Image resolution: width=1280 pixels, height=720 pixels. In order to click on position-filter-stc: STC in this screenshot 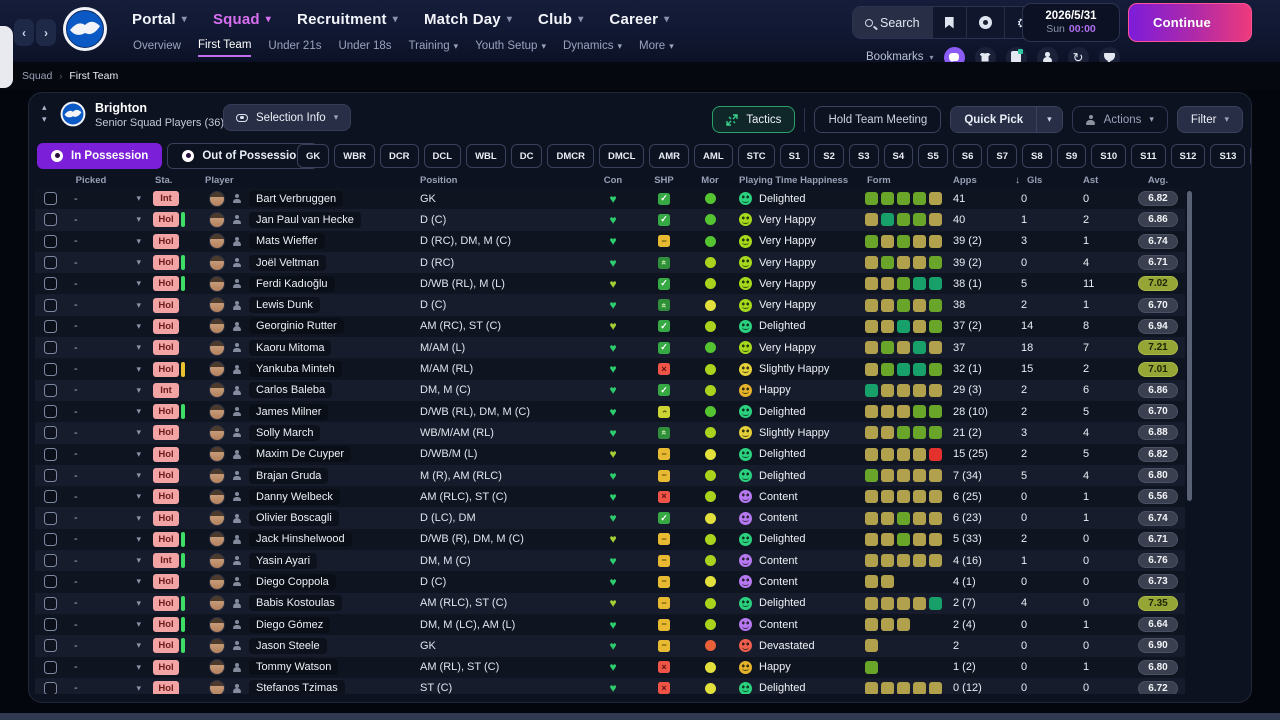, I will do `click(756, 156)`.